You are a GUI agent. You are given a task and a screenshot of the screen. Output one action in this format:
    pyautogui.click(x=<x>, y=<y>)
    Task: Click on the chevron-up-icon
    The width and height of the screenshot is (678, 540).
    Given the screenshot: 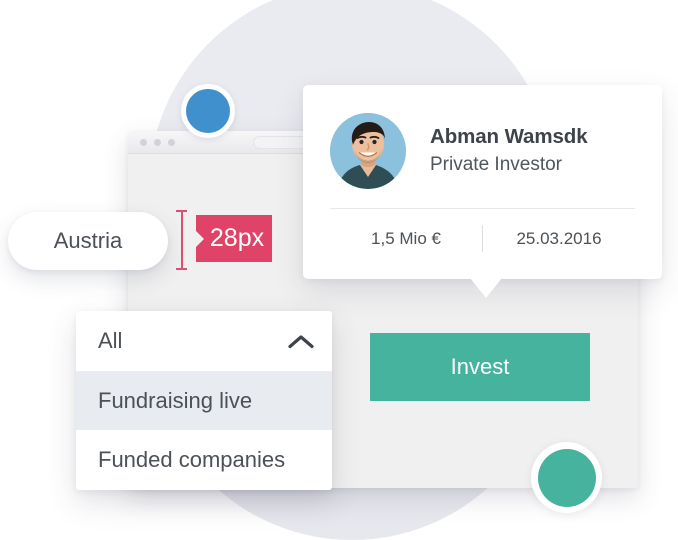 What is the action you would take?
    pyautogui.click(x=301, y=341)
    